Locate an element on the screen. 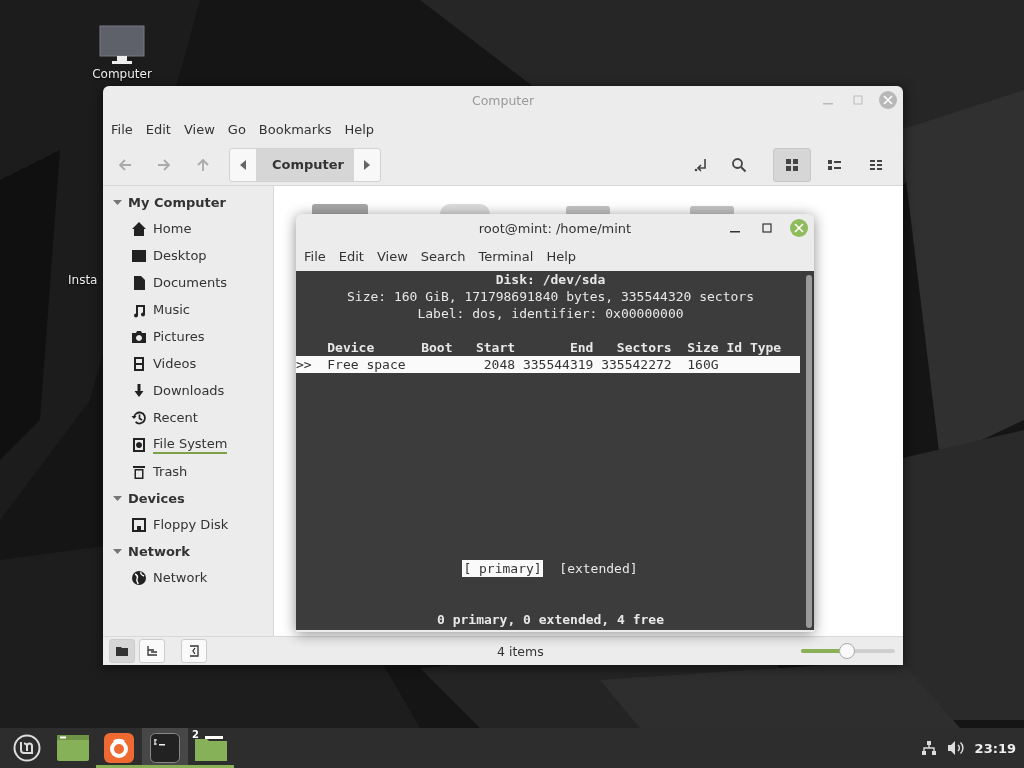  scrollbar is located at coordinates (809, 451).